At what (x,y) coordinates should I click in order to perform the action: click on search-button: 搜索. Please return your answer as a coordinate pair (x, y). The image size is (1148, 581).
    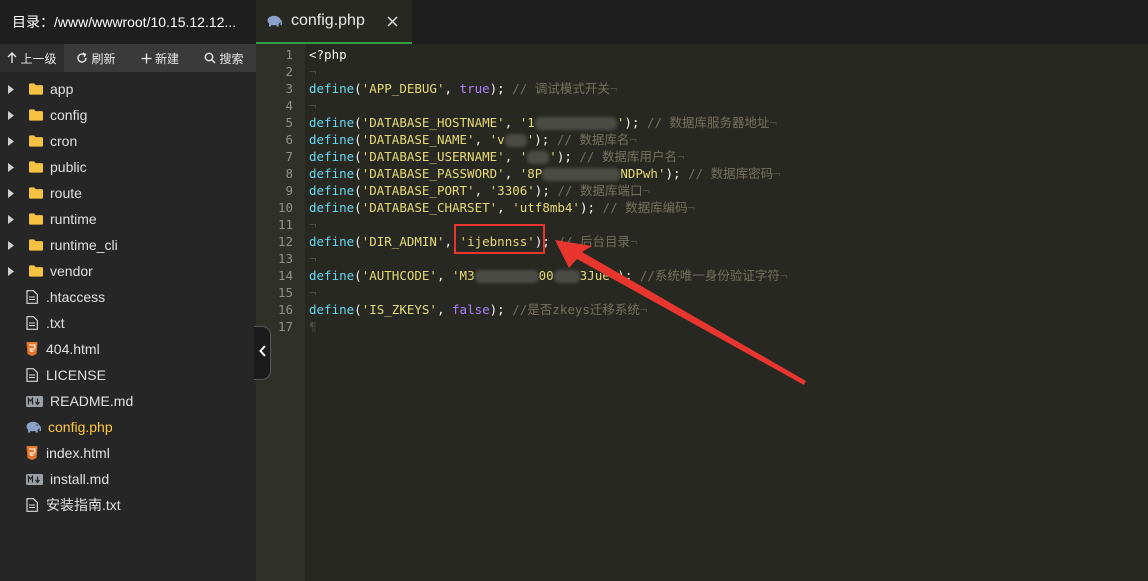
    Looking at the image, I should click on (224, 58).